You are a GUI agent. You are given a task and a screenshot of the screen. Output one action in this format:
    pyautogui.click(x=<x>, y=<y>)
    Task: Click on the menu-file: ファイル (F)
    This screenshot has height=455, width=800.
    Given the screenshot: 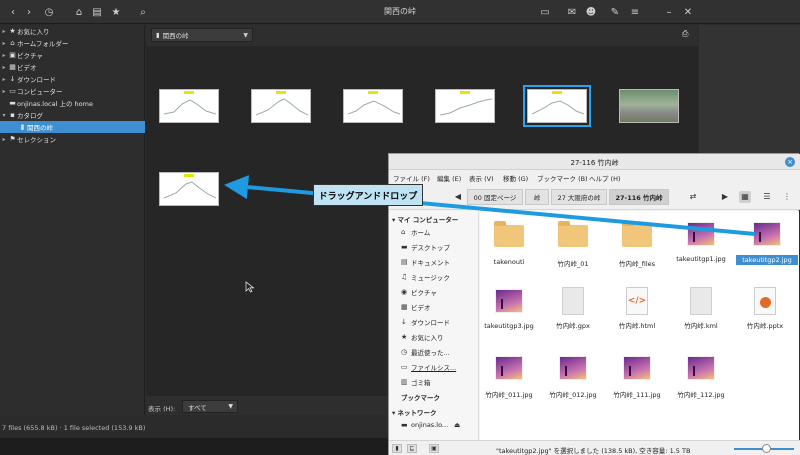 What is the action you would take?
    pyautogui.click(x=411, y=178)
    